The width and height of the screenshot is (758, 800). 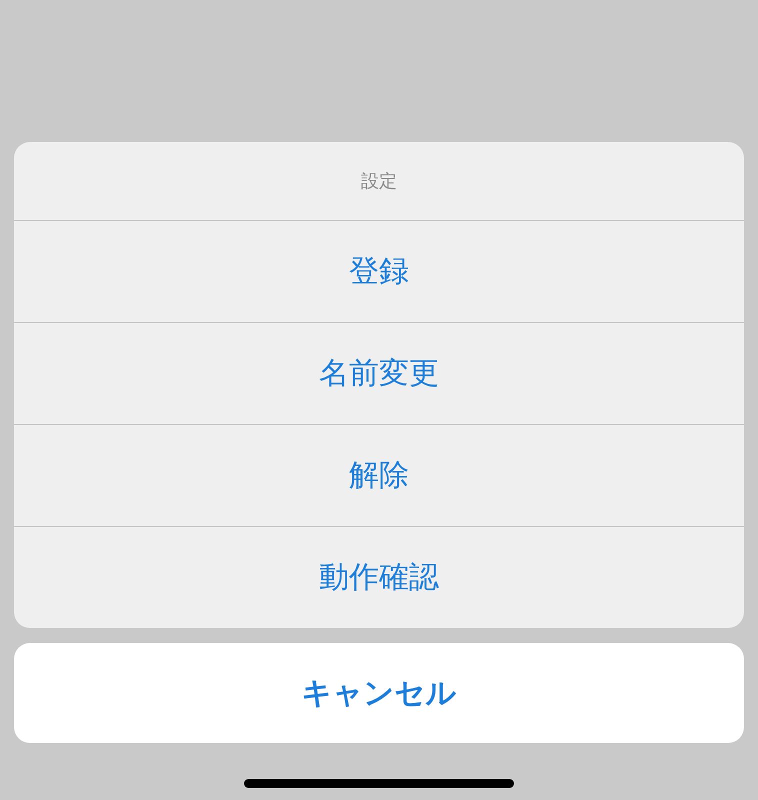 I want to click on action-button: 名前変更, so click(x=379, y=373).